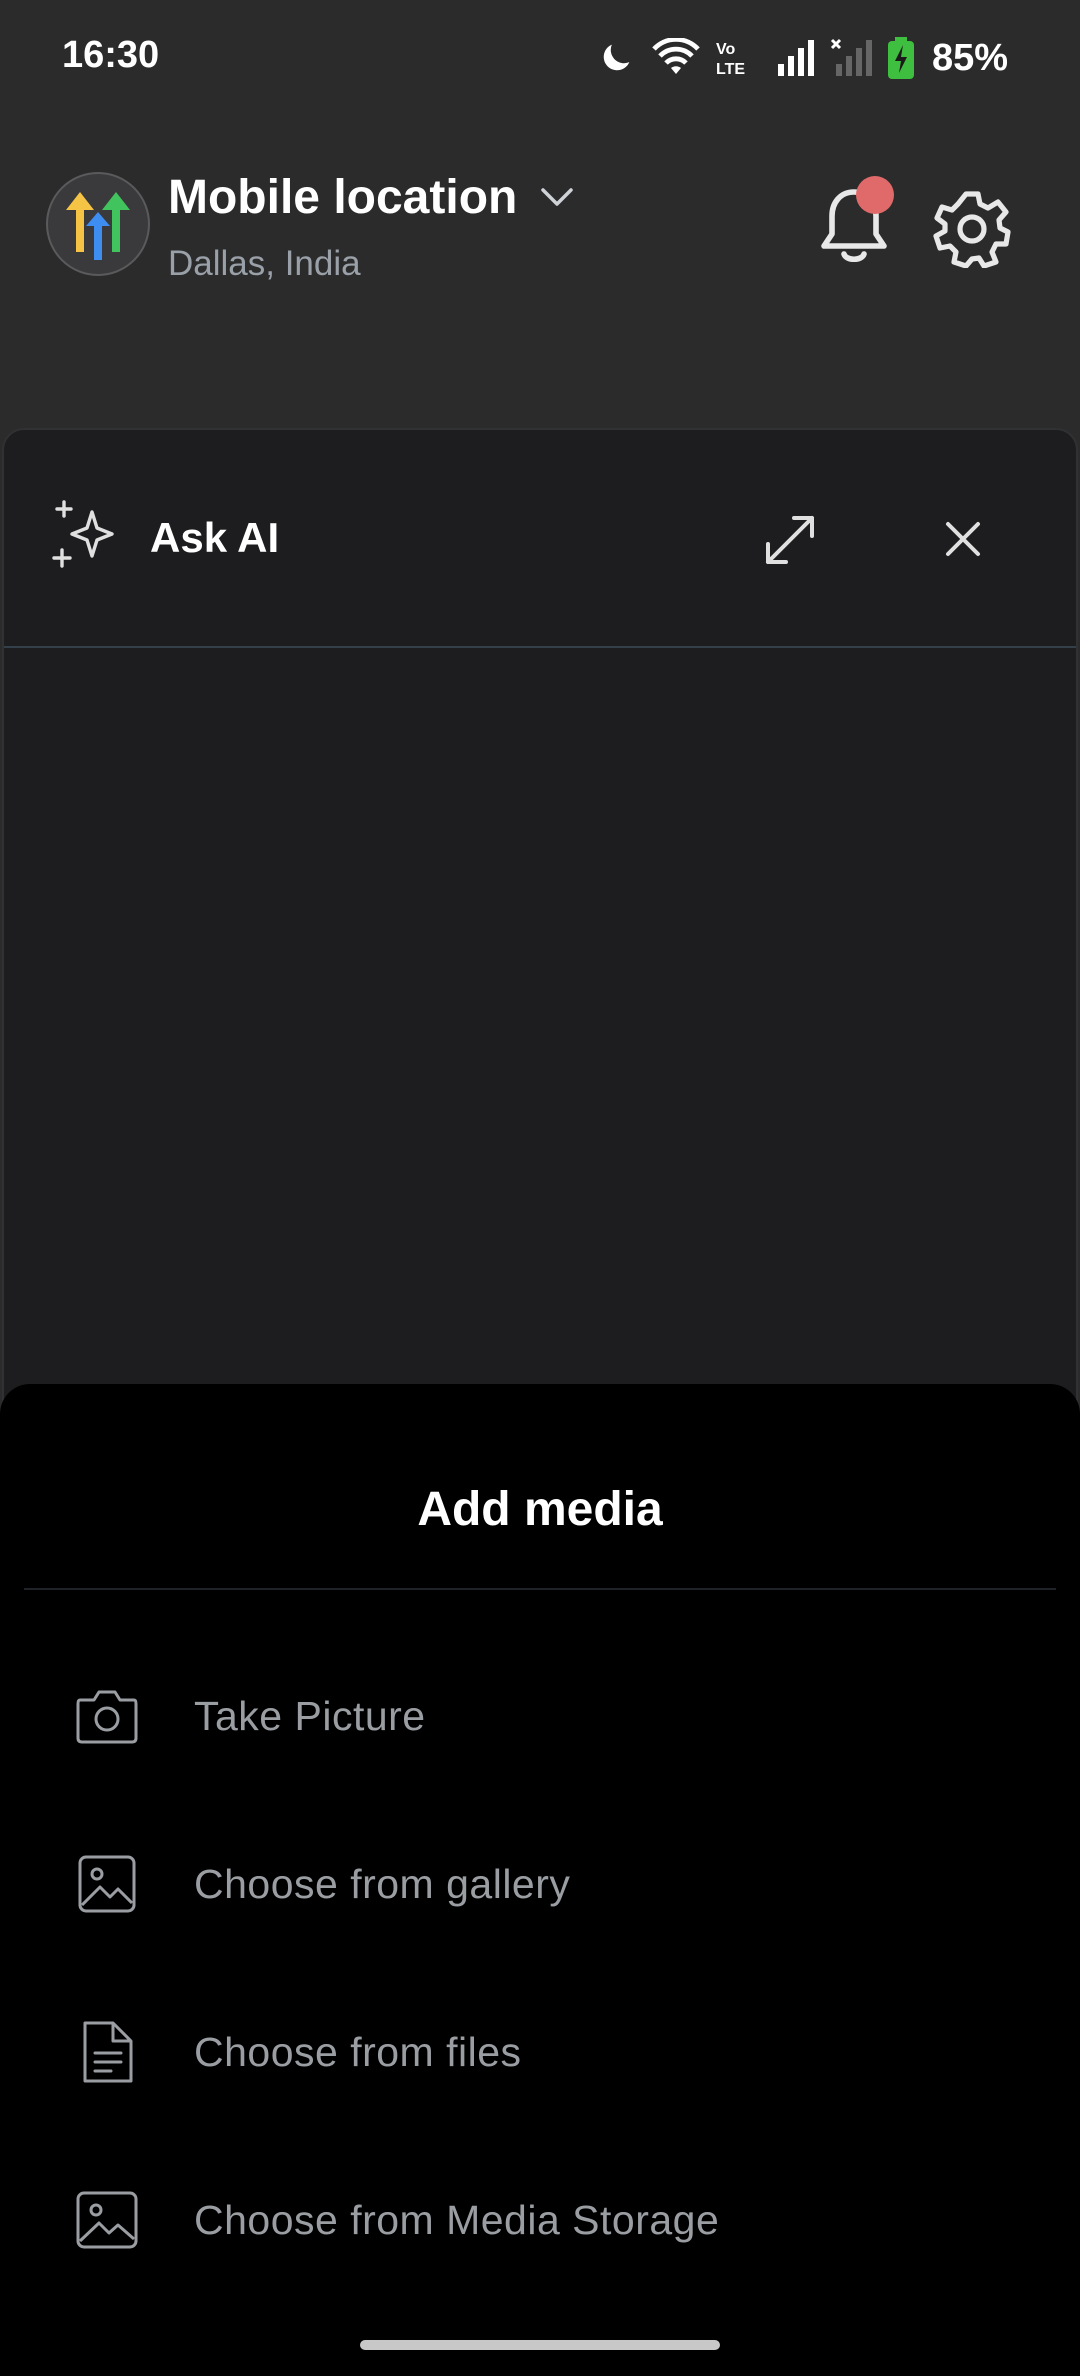 This screenshot has width=1080, height=2376. I want to click on app-logo, so click(98, 224).